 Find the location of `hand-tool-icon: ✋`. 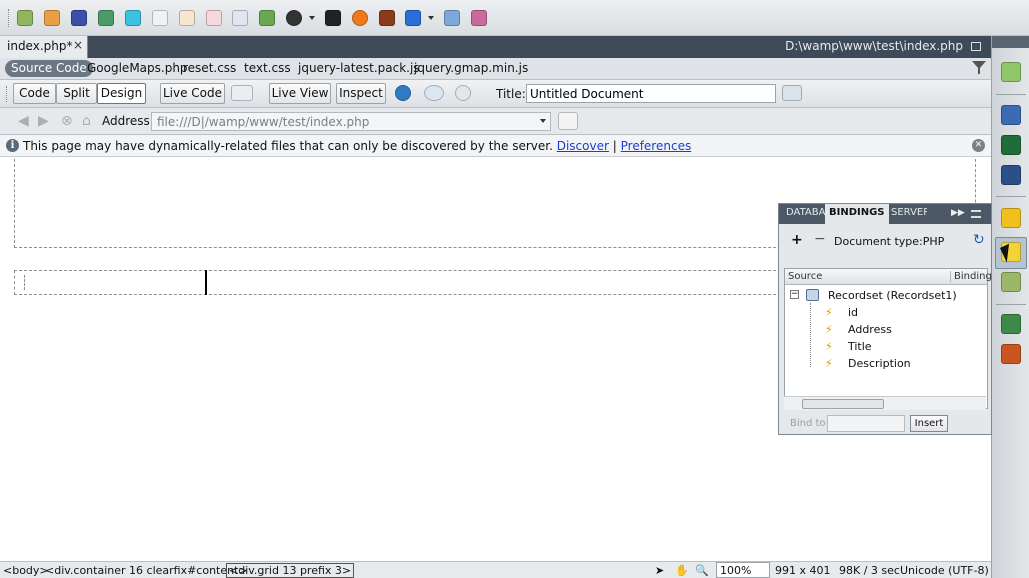

hand-tool-icon: ✋ is located at coordinates (682, 570).